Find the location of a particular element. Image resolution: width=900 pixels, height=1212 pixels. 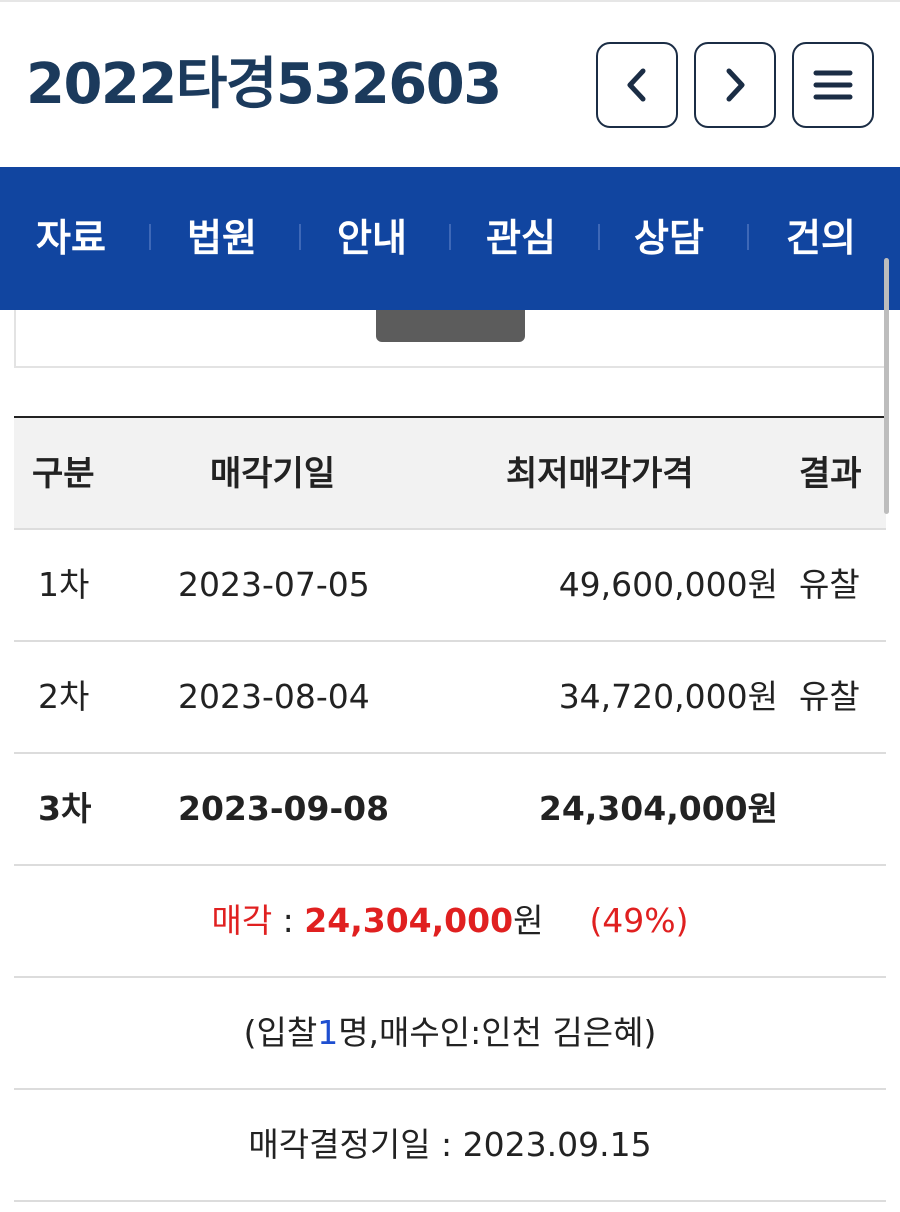

sale-amount: 24,304,000 is located at coordinates (409, 920).